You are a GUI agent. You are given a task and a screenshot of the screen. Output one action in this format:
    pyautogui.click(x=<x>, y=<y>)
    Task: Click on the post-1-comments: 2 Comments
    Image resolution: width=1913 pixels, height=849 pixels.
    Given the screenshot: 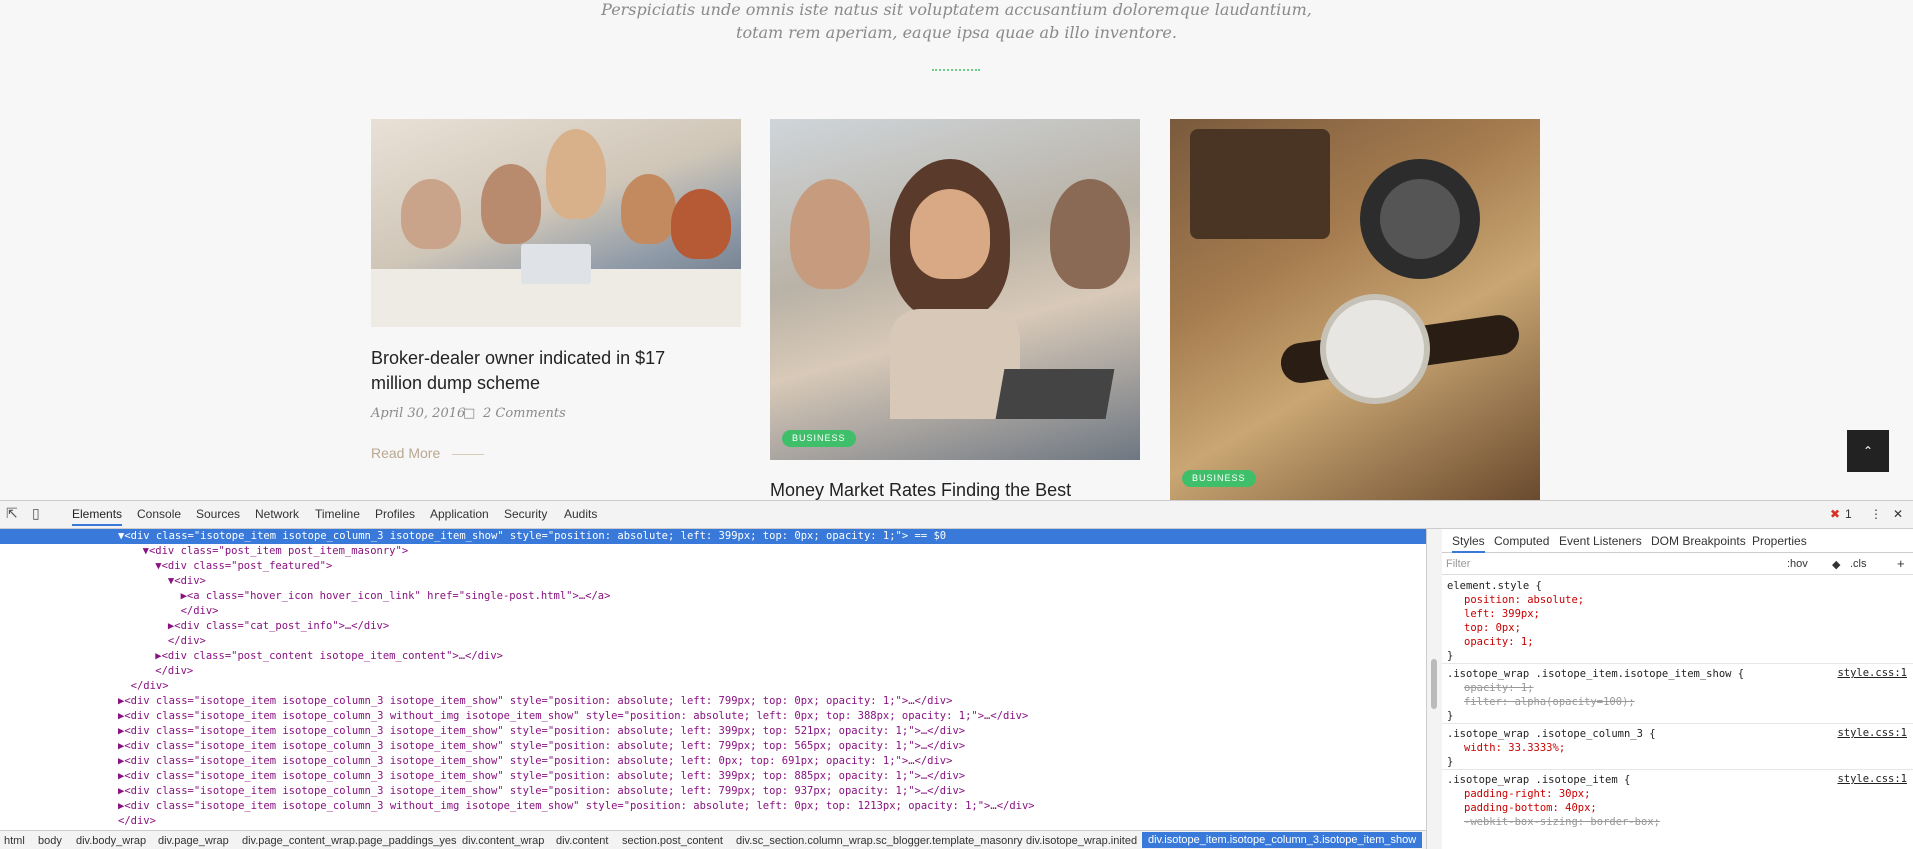 What is the action you would take?
    pyautogui.click(x=524, y=413)
    